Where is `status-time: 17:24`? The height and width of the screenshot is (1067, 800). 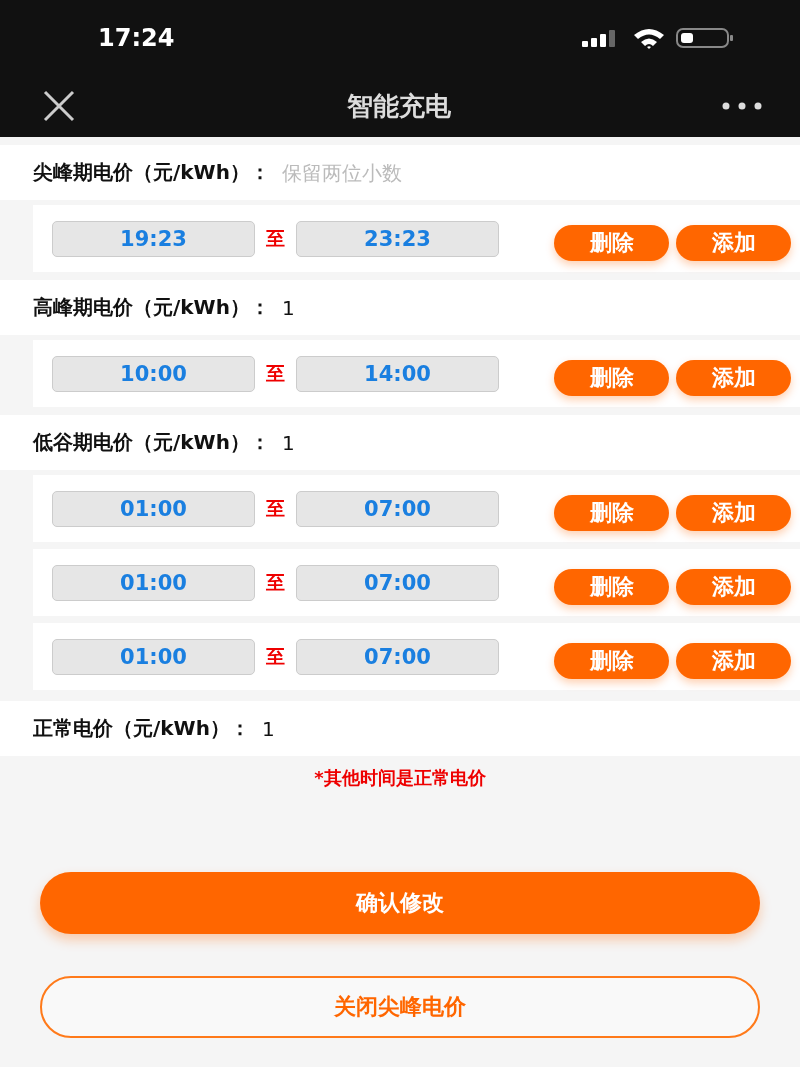 status-time: 17:24 is located at coordinates (136, 37).